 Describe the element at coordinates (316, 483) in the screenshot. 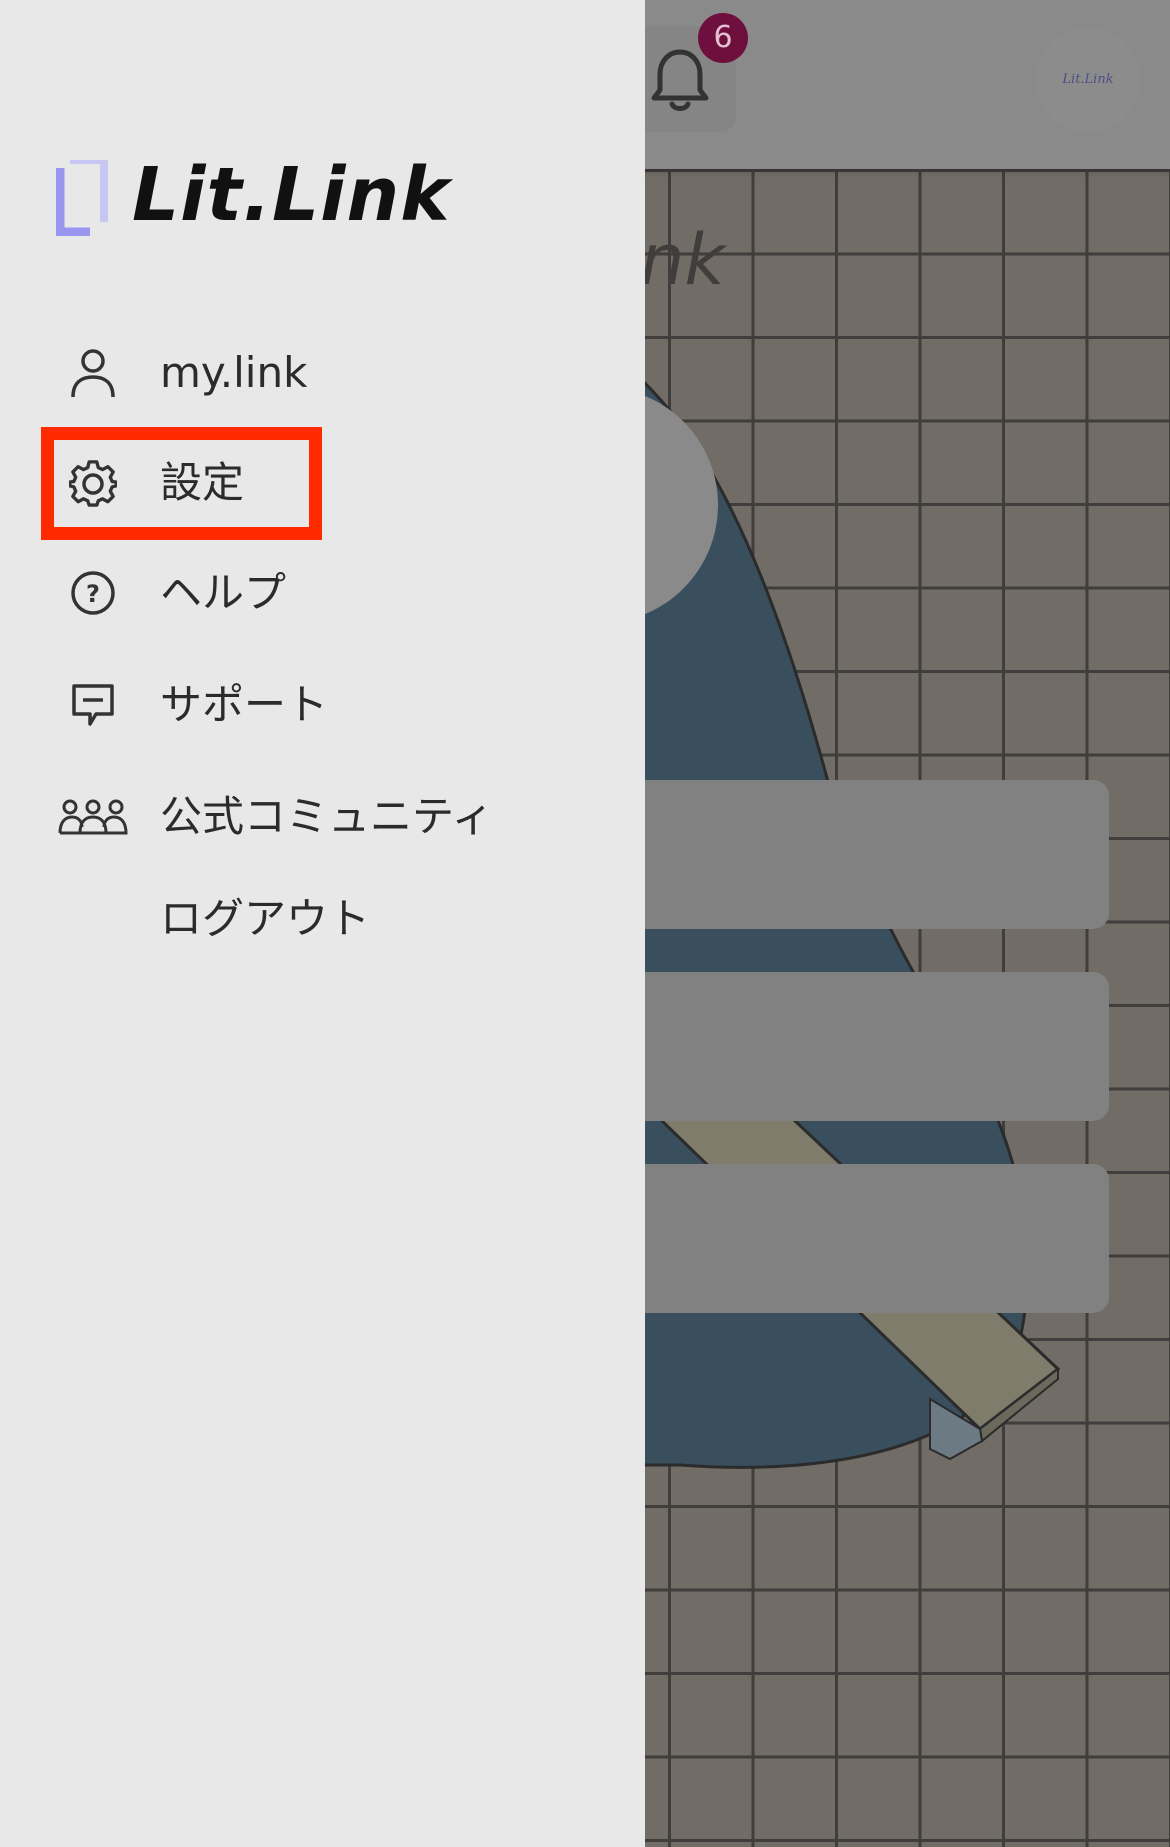

I see `menu-item-settings: 設定` at that location.